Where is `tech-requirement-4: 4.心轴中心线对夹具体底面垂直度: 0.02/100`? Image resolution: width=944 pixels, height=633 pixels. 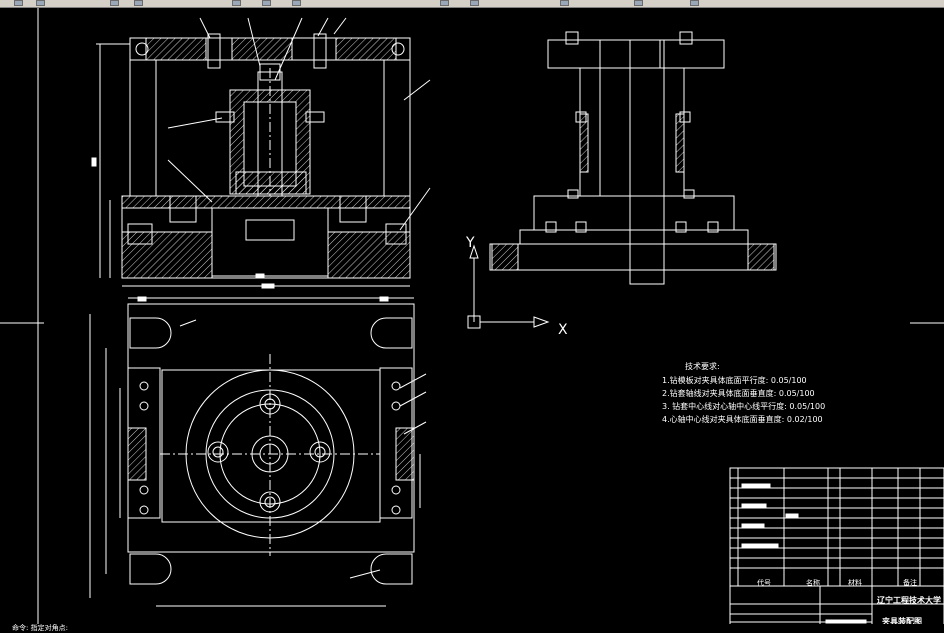 tech-requirement-4: 4.心轴中心线对夹具体底面垂直度: 0.02/100 is located at coordinates (742, 419).